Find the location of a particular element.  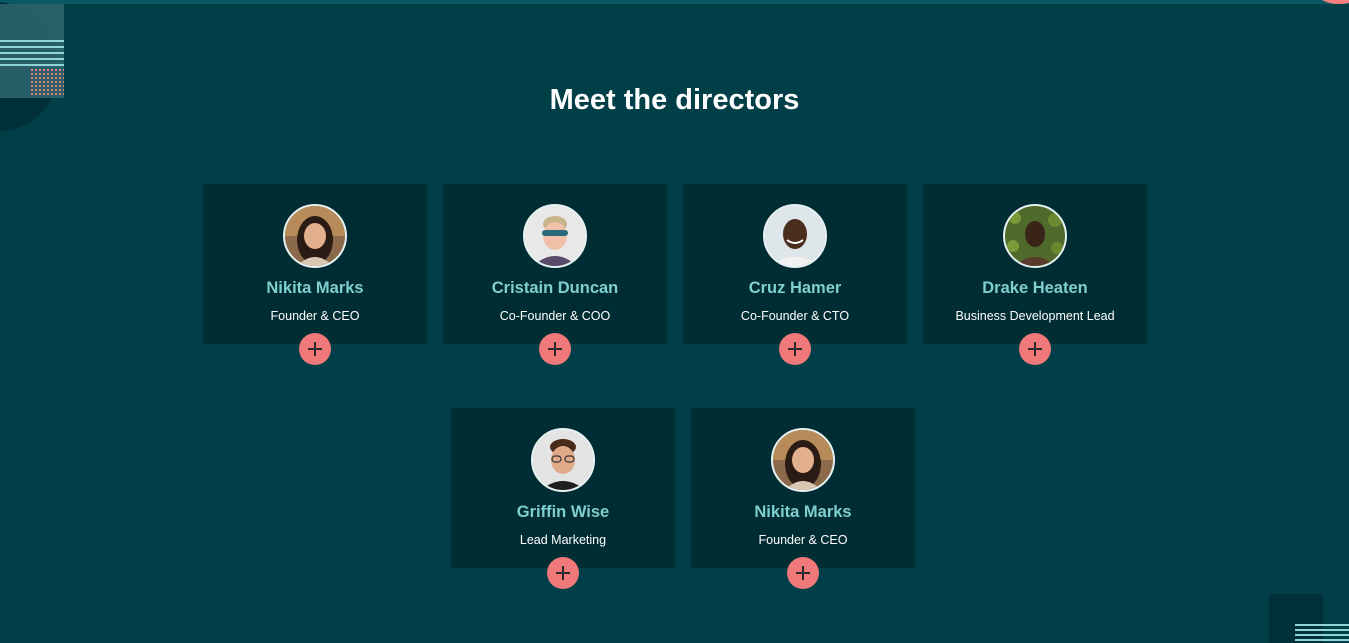

director-card: Drake Heaten Business Development Lead is located at coordinates (1035, 274).